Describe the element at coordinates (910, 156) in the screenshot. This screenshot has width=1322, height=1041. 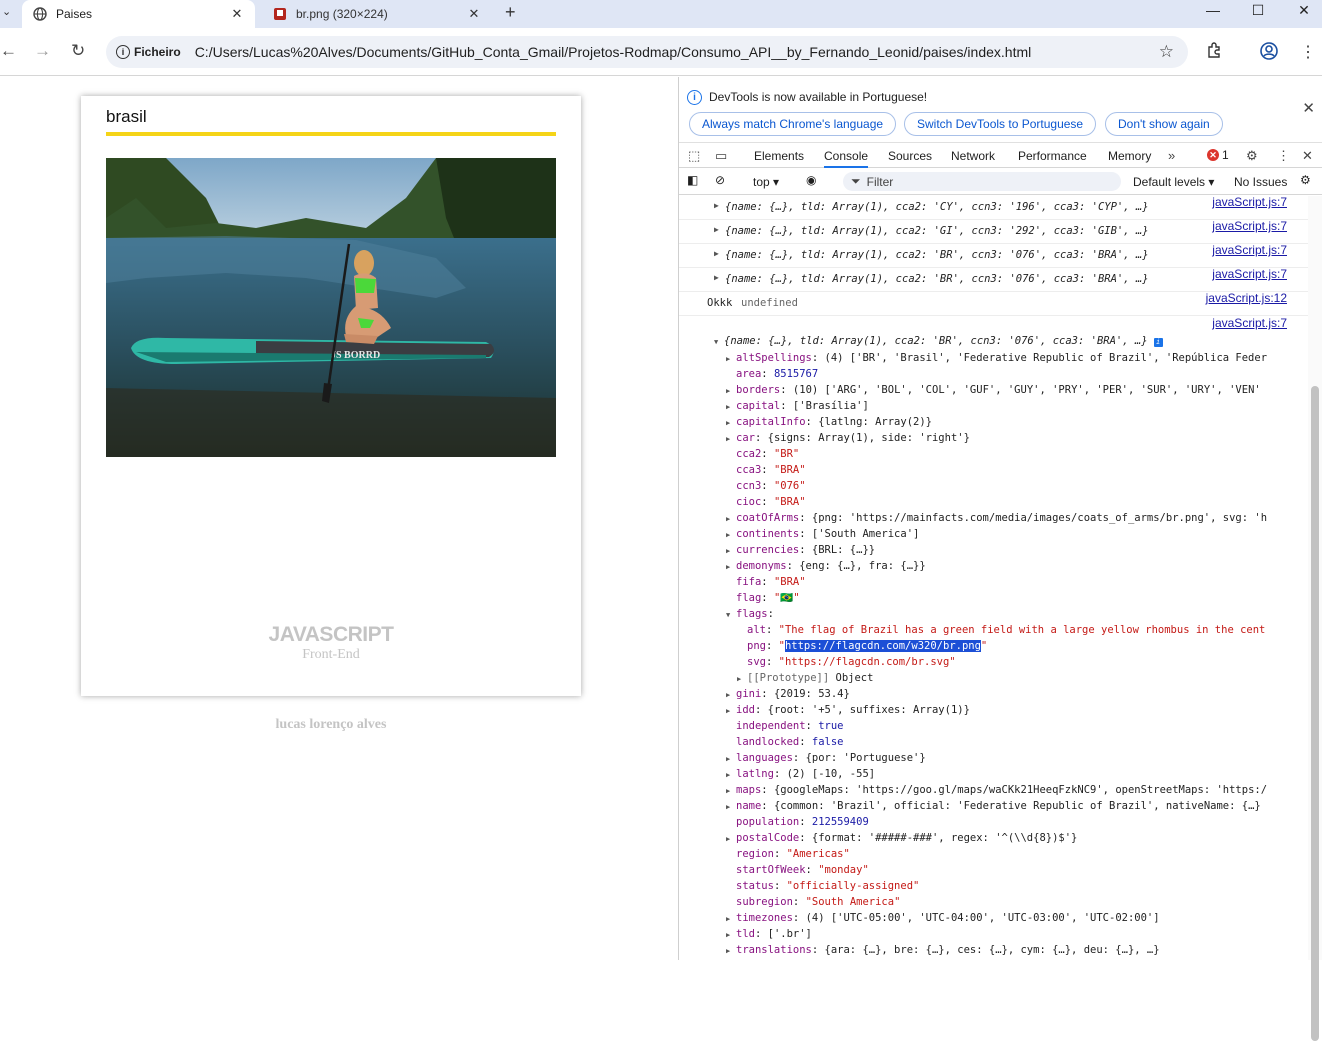
I see `tab-sources: Sources` at that location.